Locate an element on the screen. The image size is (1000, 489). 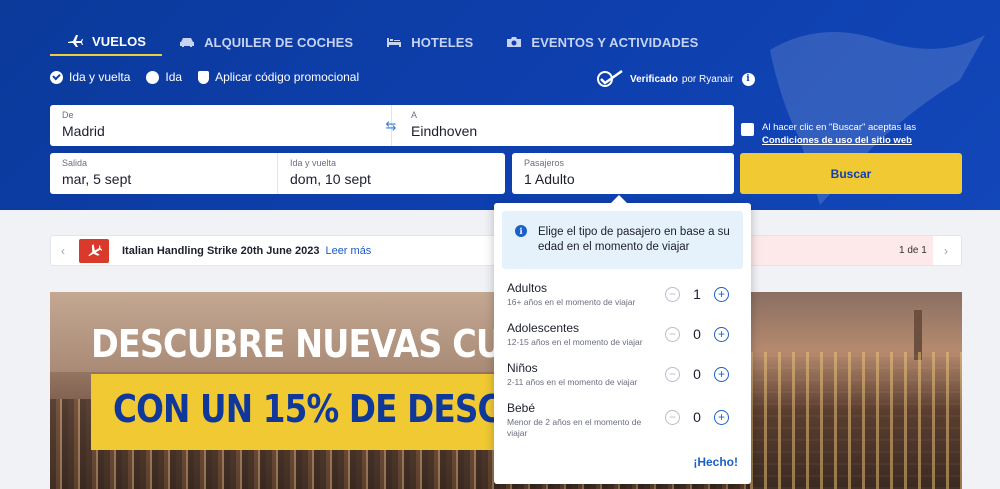
passenger-age: 2-11 años en el momento de viajar is located at coordinates (572, 382).